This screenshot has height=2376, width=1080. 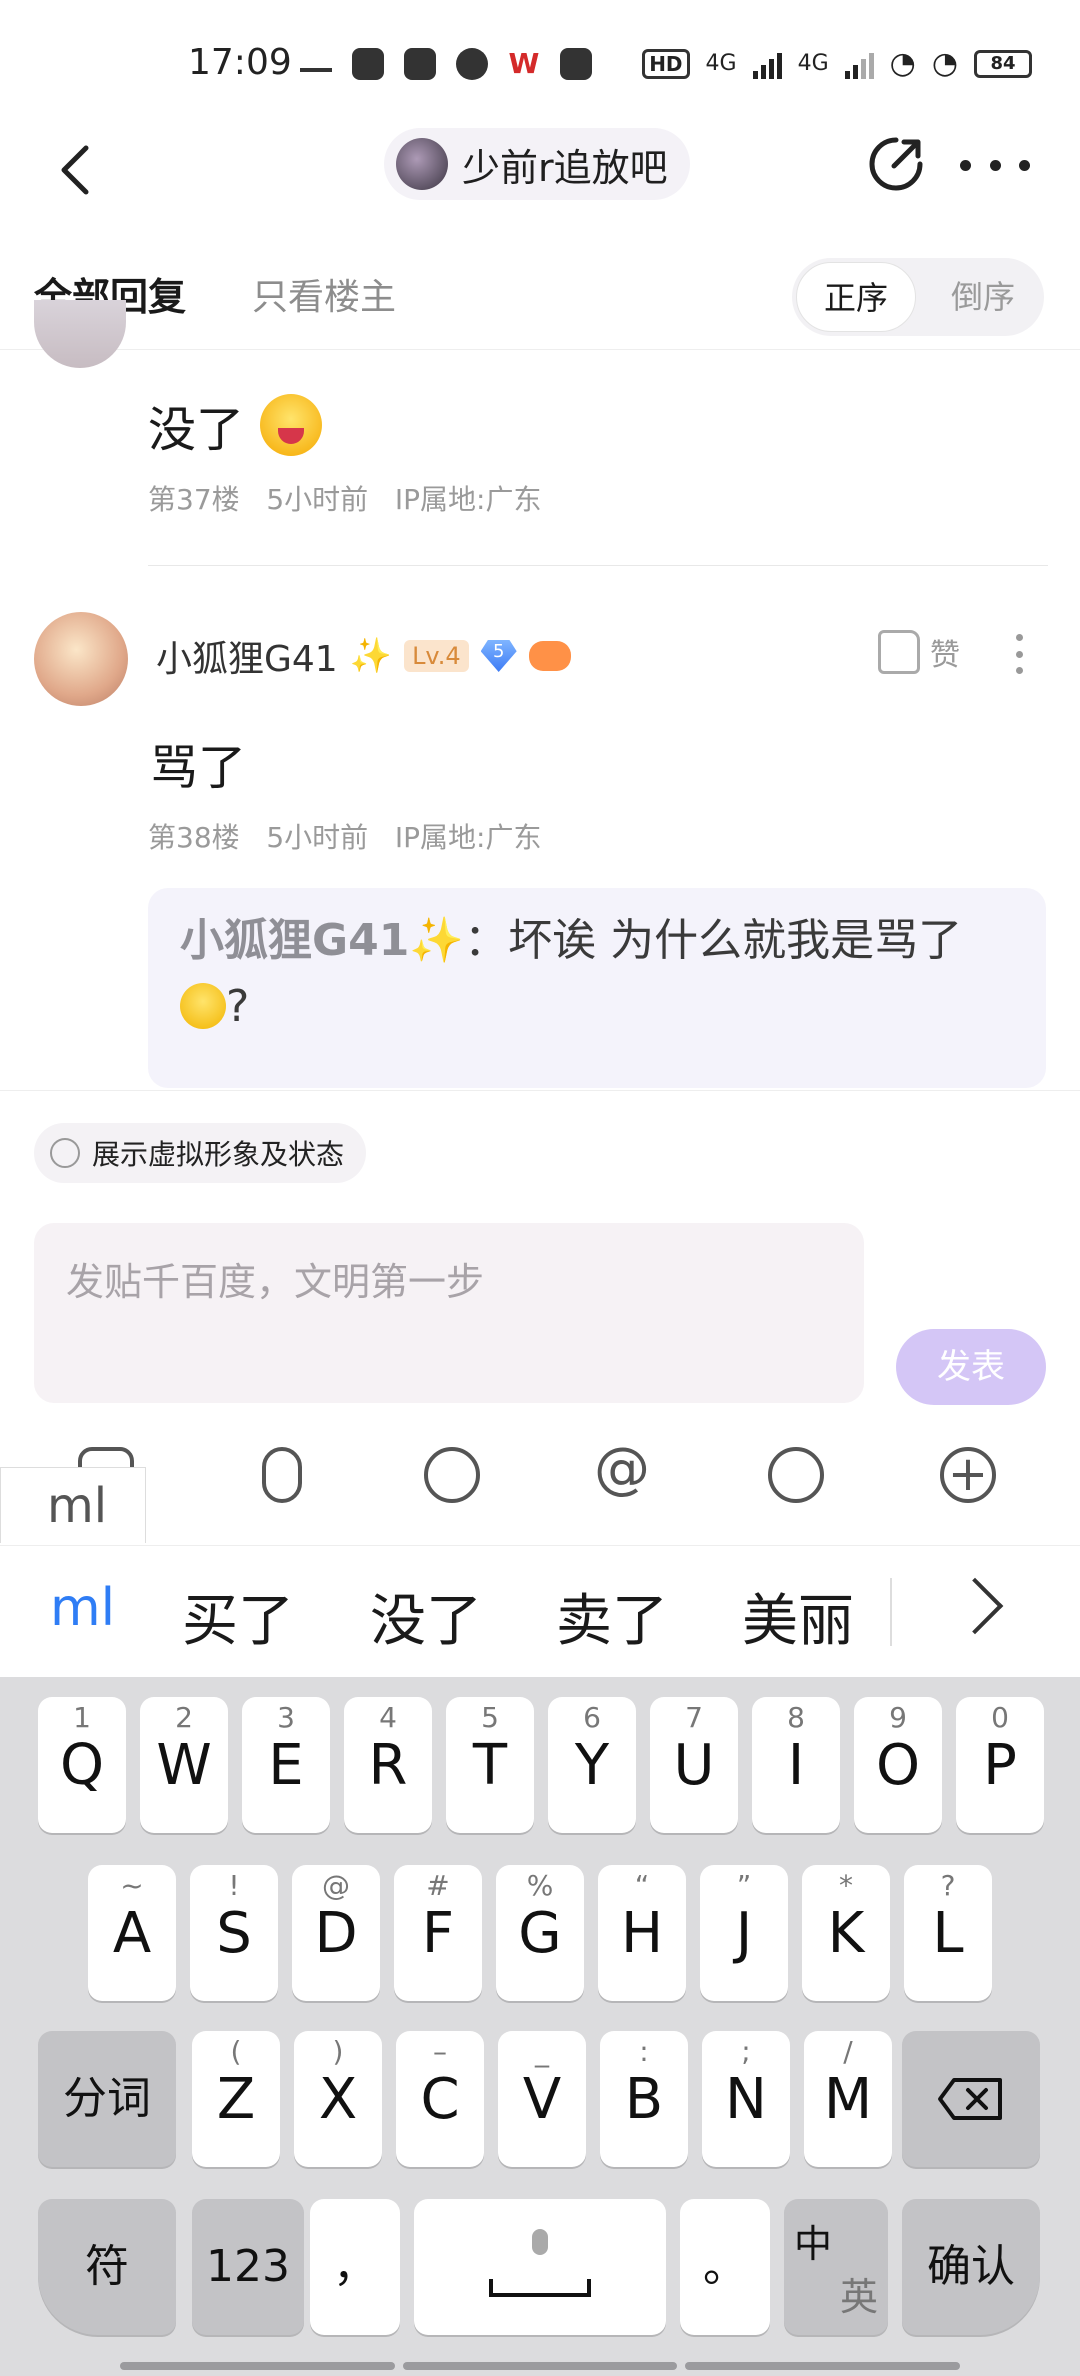 I want to click on post-meta: 第37楼 5小时前 IP属地:广东, so click(x=344, y=498).